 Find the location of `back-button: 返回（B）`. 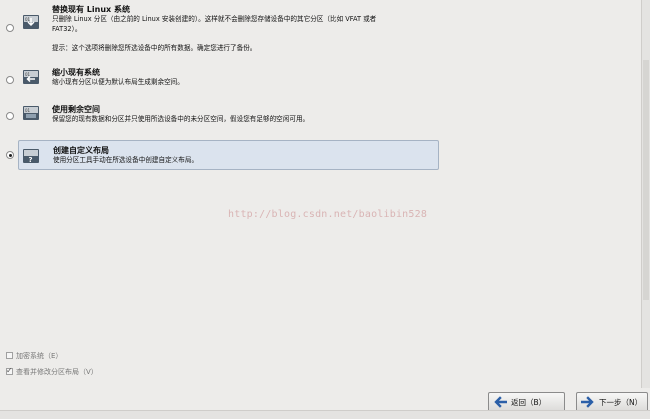

back-button: 返回（B） is located at coordinates (526, 402).